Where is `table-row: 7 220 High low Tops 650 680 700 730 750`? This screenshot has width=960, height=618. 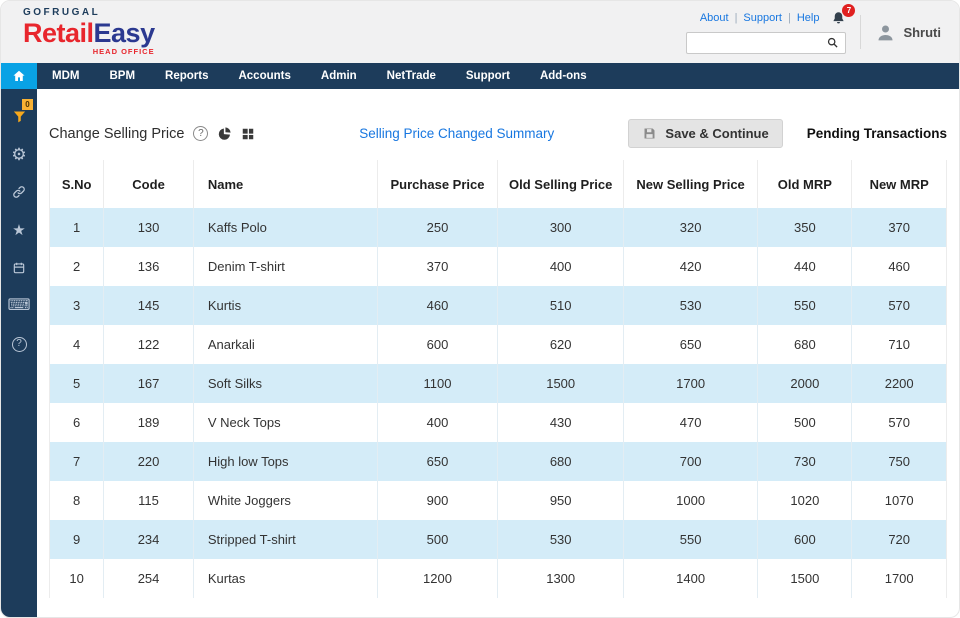
table-row: 7 220 High low Tops 650 680 700 730 750 is located at coordinates (498, 461).